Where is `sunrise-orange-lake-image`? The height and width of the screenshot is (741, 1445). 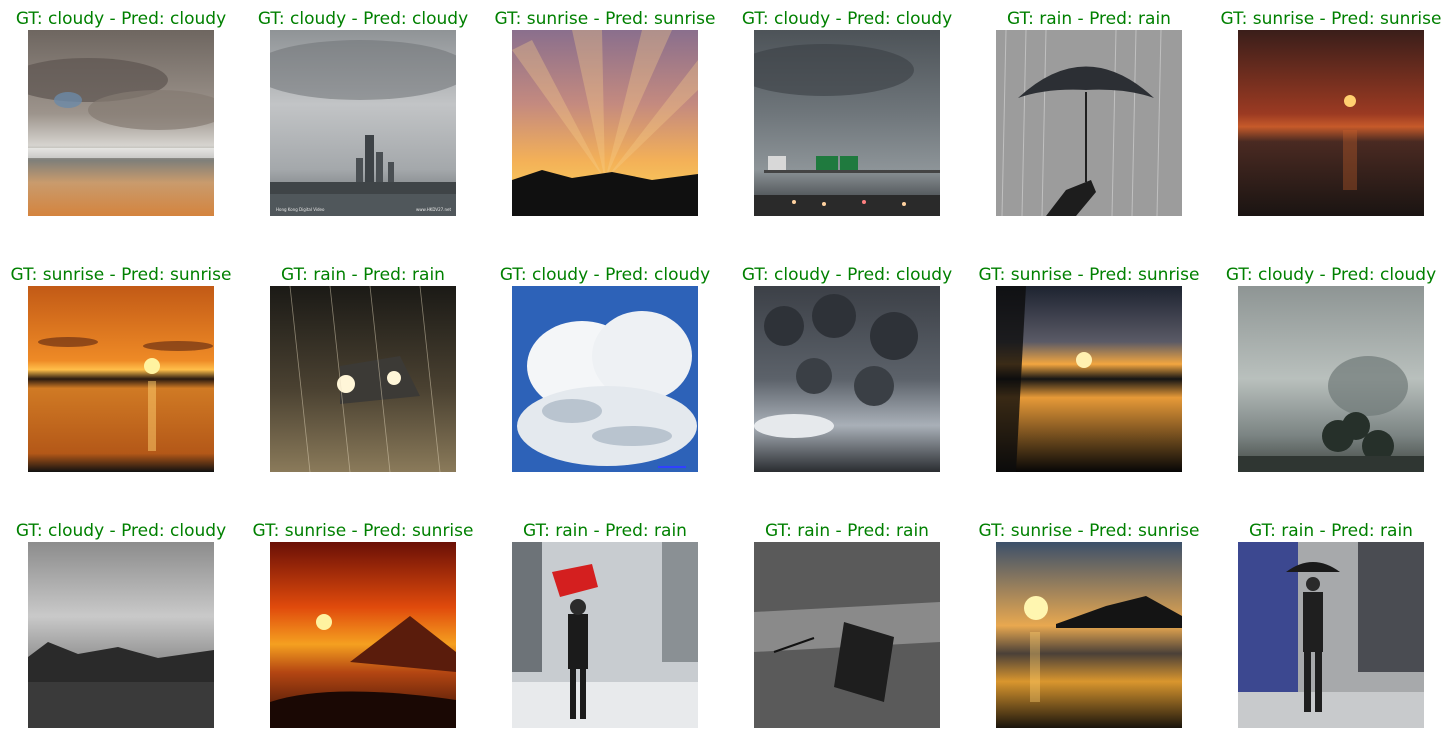 sunrise-orange-lake-image is located at coordinates (121, 379).